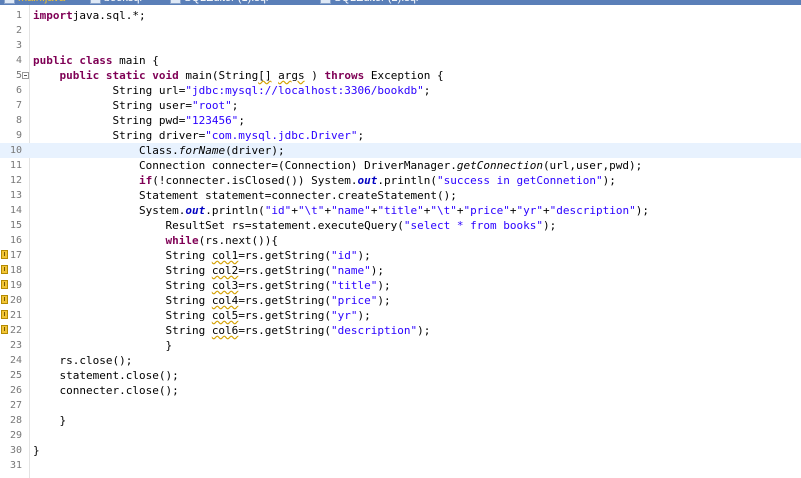  I want to click on code-line: 3, so click(400, 45).